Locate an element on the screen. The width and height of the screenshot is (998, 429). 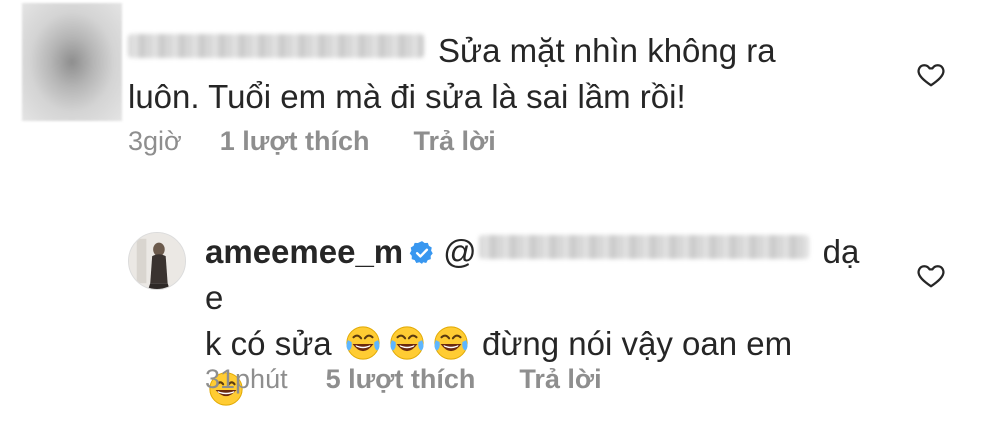
likes-count: 5 lượt thích is located at coordinates (401, 379).